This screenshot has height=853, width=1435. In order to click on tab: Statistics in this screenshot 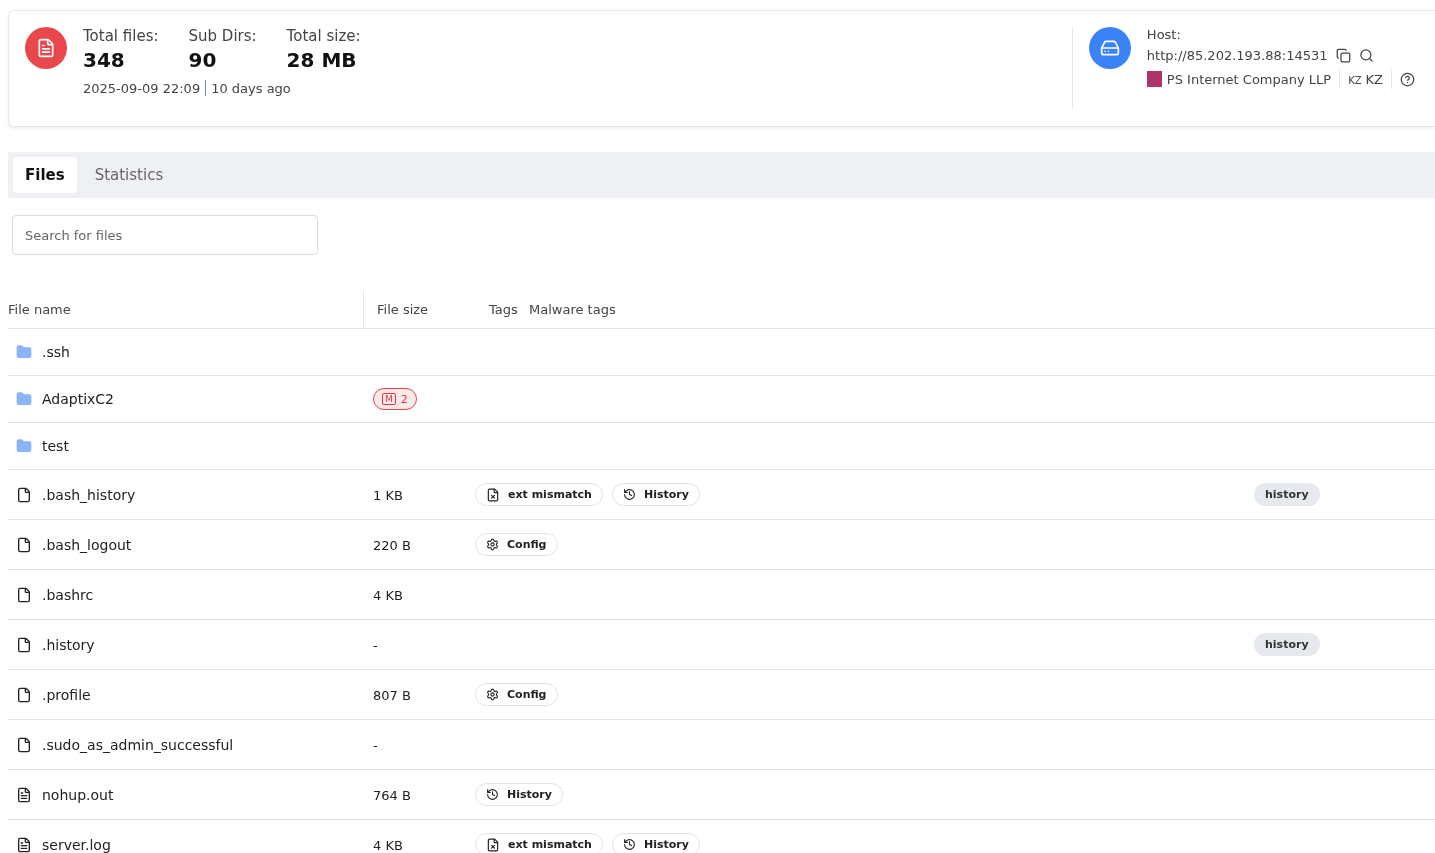, I will do `click(129, 175)`.